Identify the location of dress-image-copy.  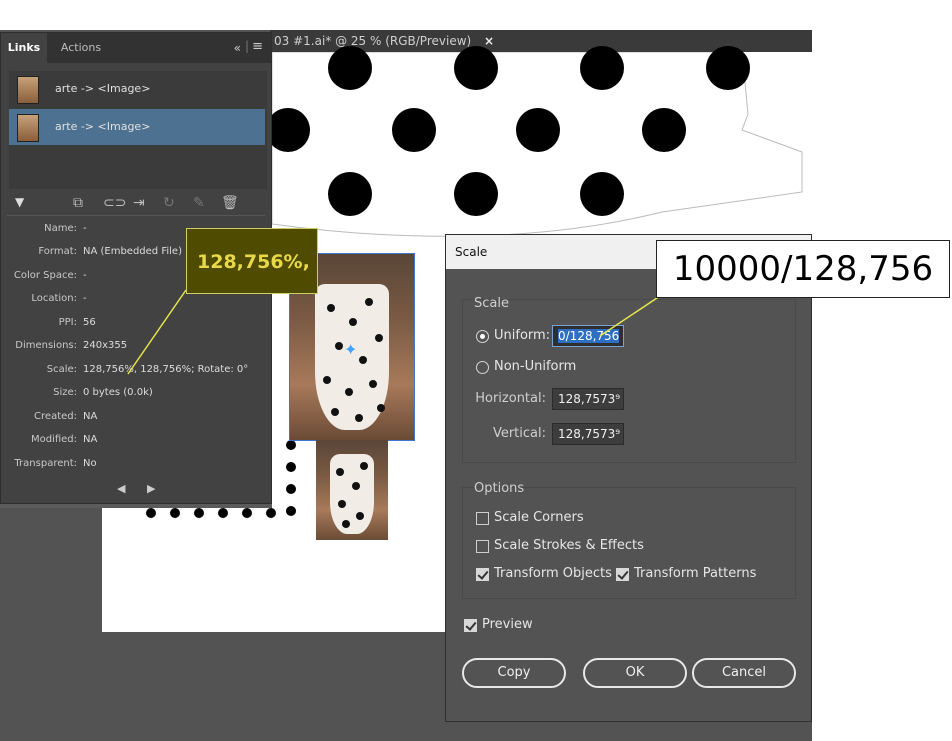
(352, 490).